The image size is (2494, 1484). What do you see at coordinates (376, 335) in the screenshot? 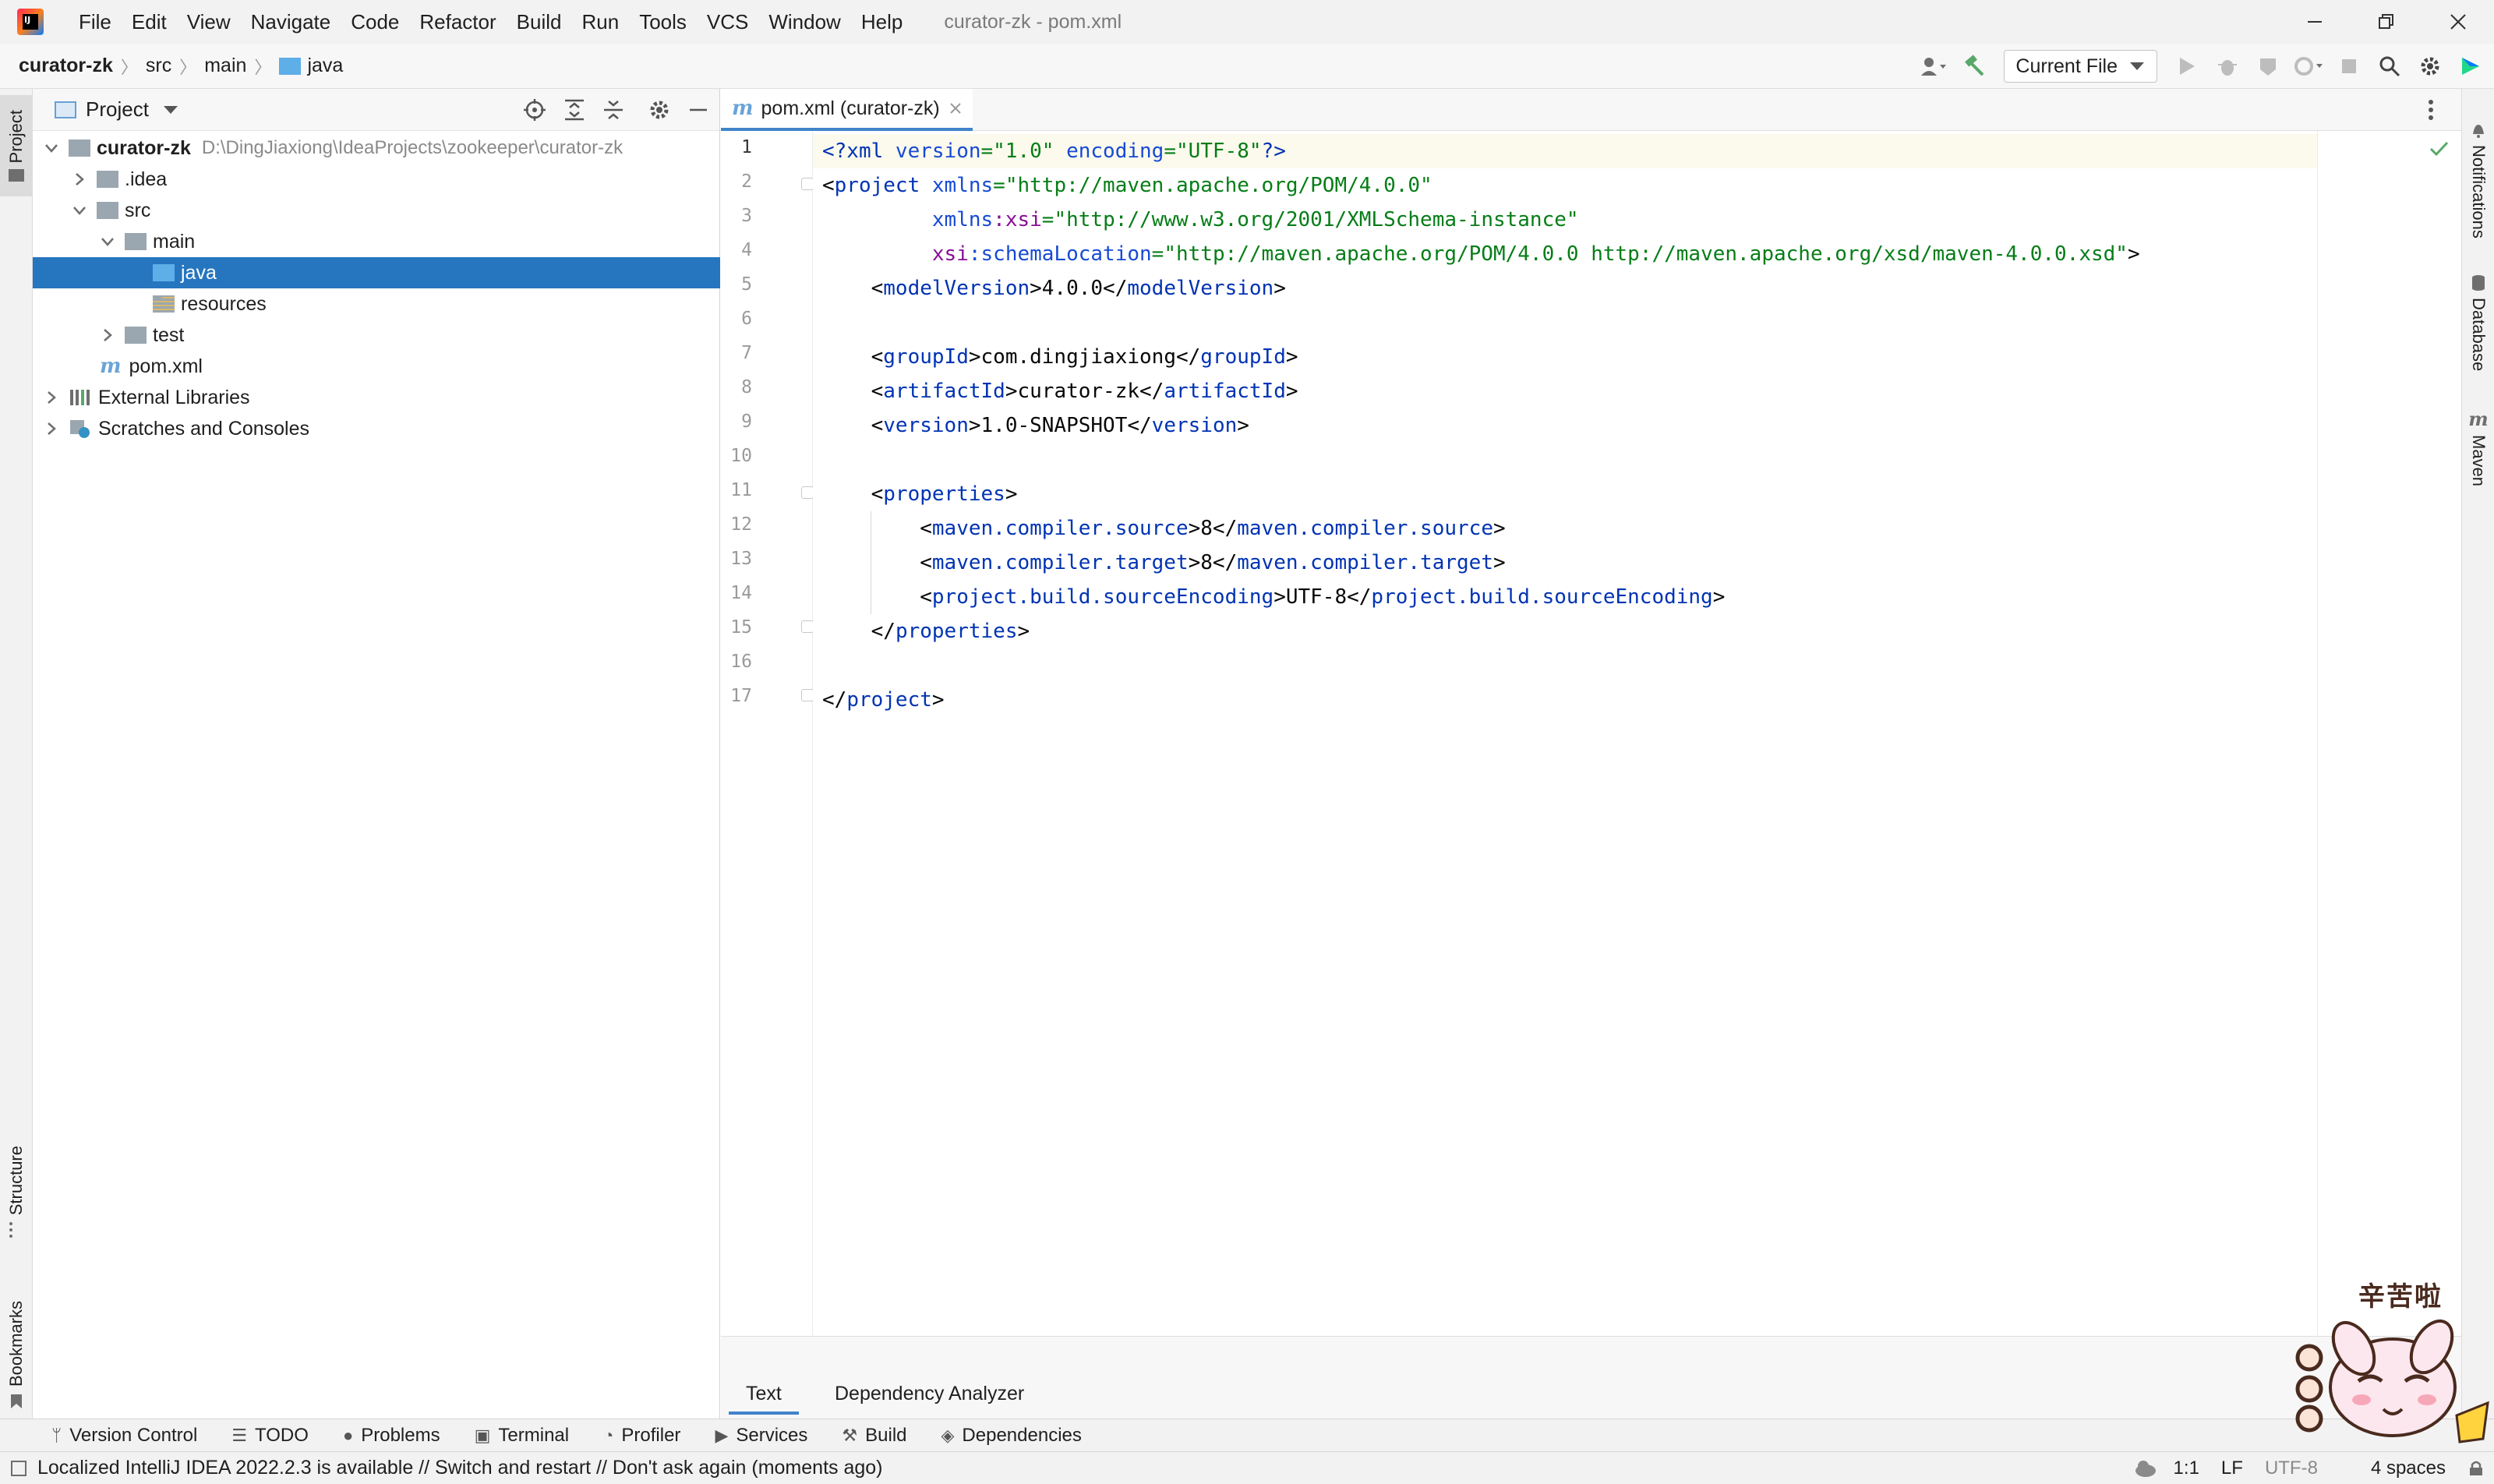
I see `tree-item-test: test` at bounding box center [376, 335].